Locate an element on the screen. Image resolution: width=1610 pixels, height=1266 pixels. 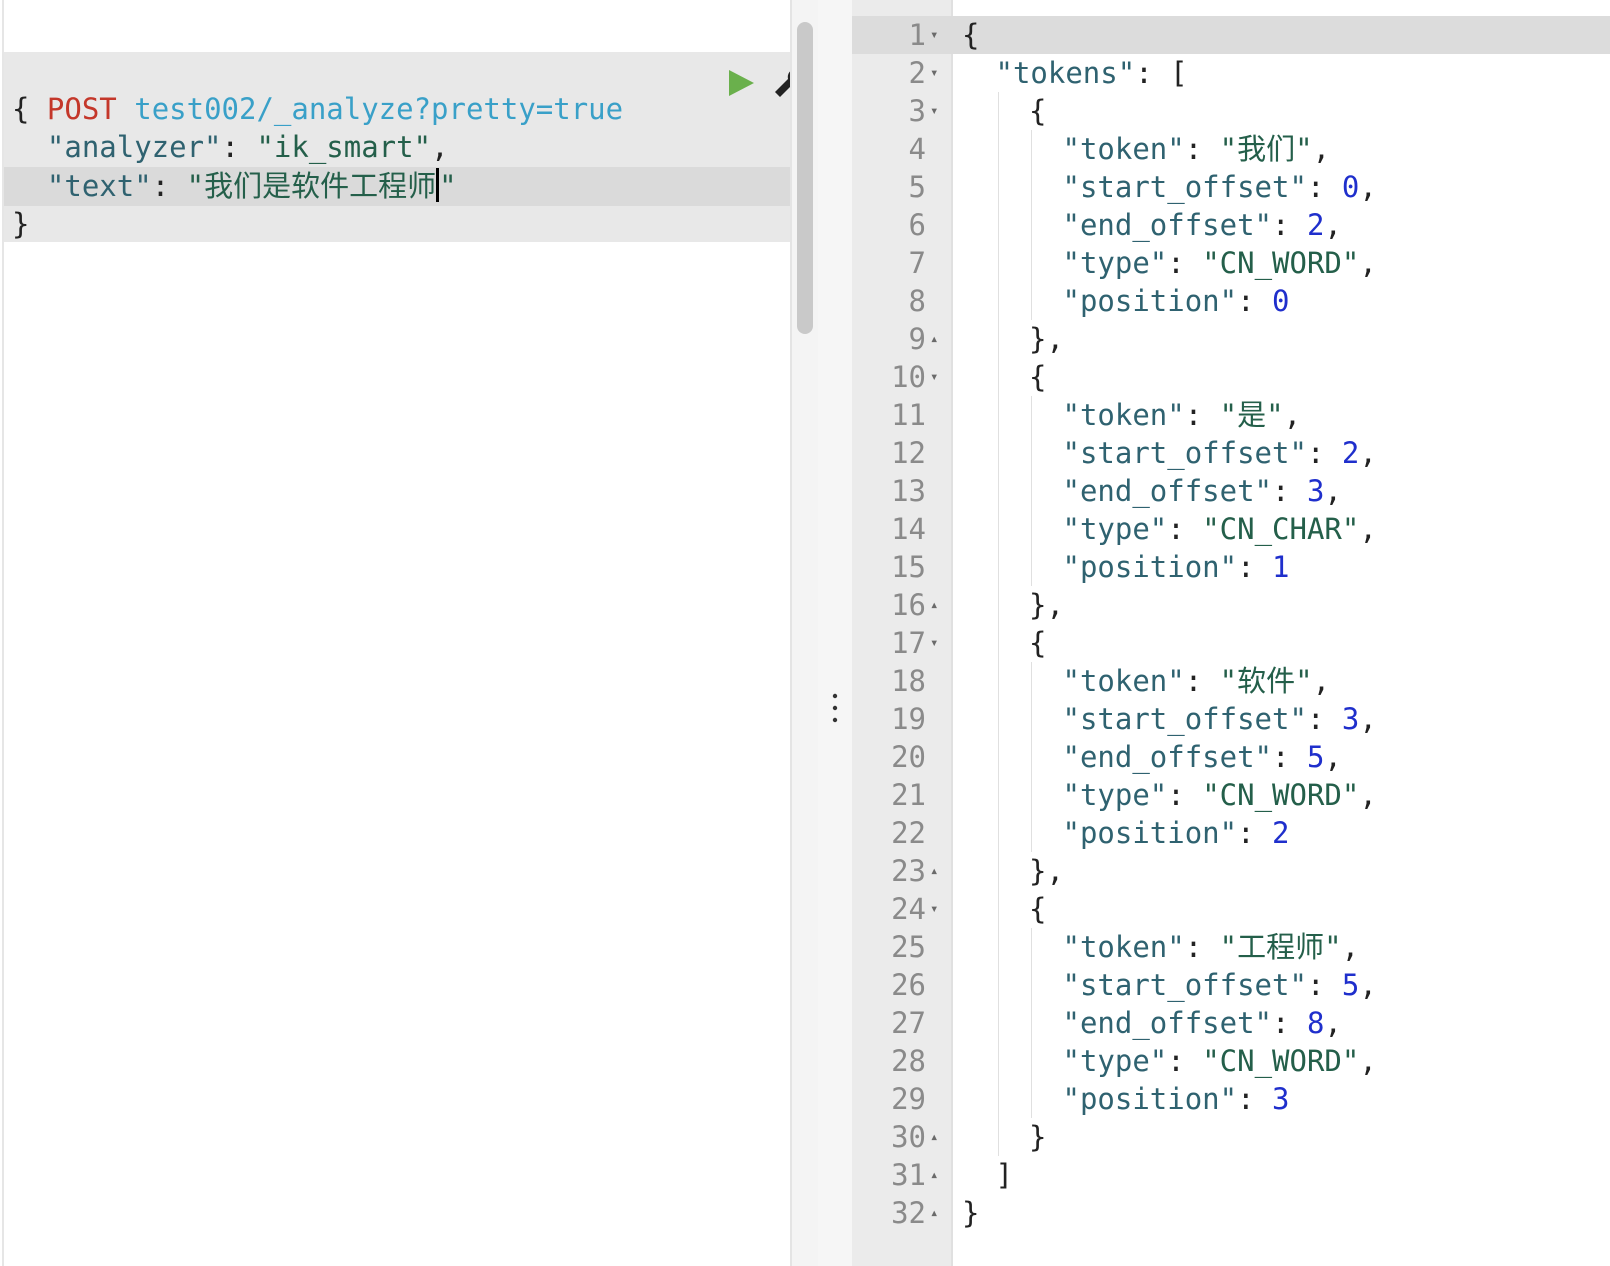
run-request-button is located at coordinates (741, 83).